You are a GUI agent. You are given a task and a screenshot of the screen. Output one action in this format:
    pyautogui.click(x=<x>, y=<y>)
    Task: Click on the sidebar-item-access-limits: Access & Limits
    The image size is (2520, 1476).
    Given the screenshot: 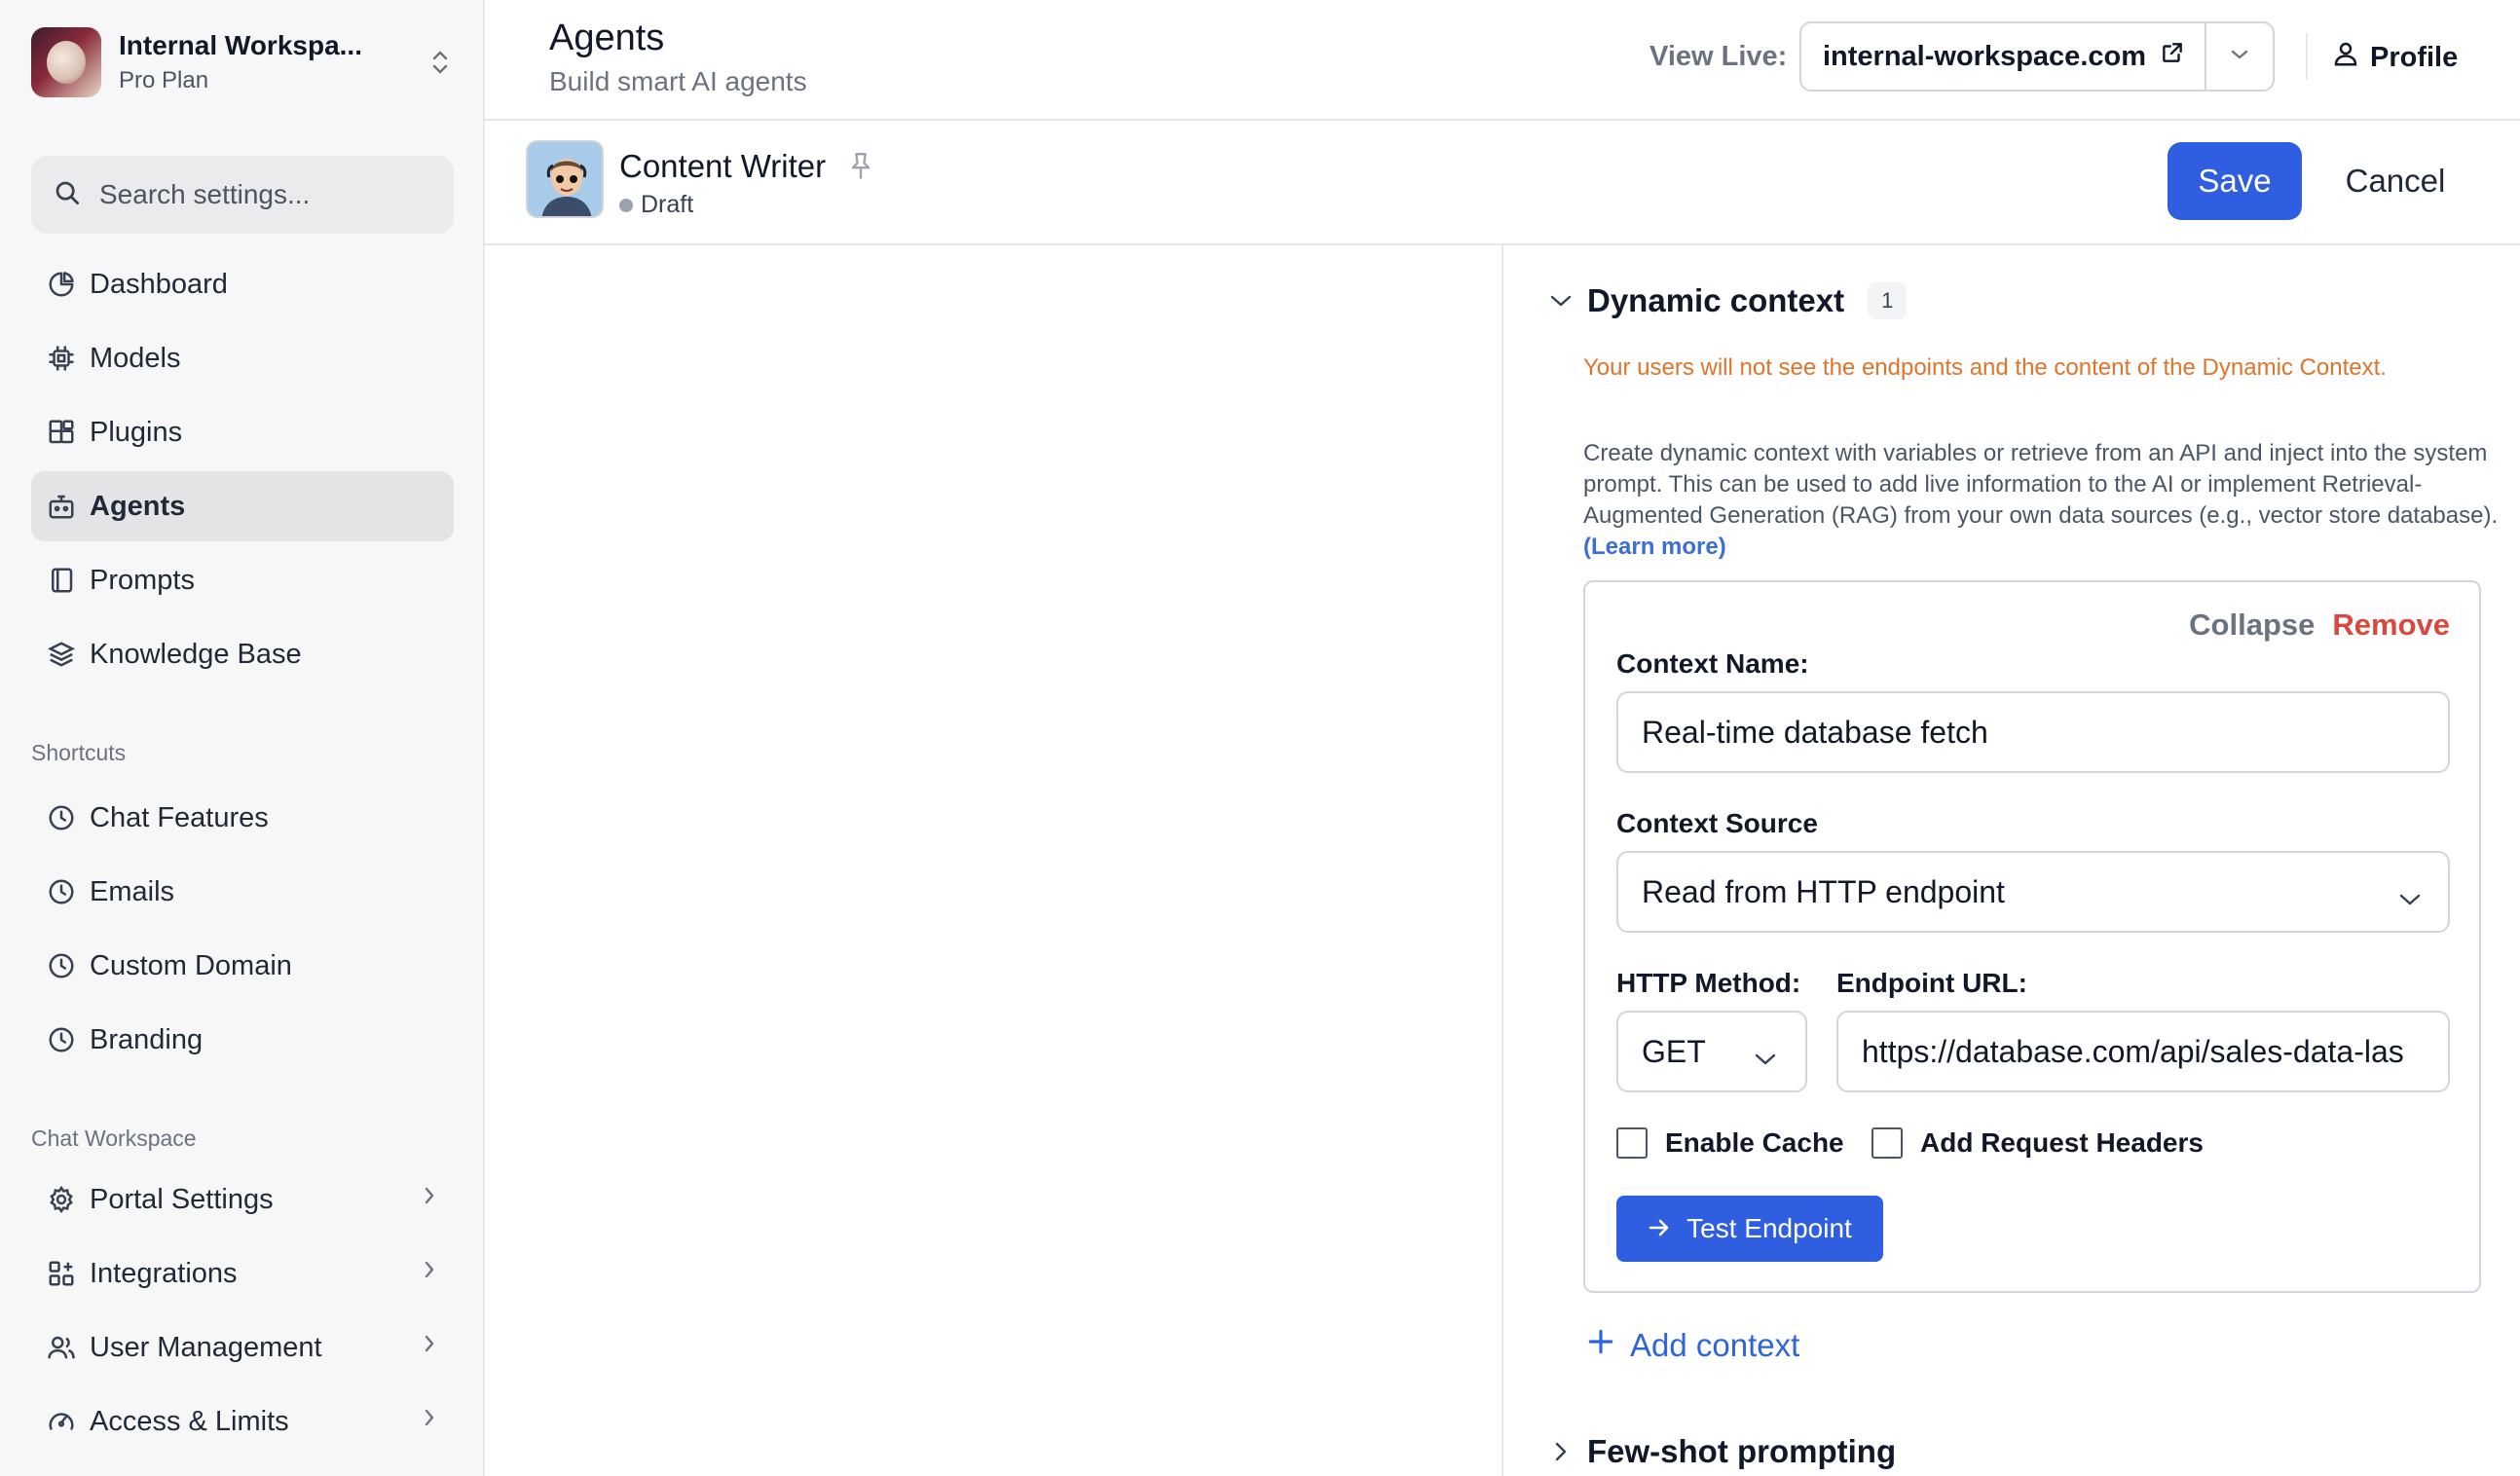 What is the action you would take?
    pyautogui.click(x=242, y=1421)
    